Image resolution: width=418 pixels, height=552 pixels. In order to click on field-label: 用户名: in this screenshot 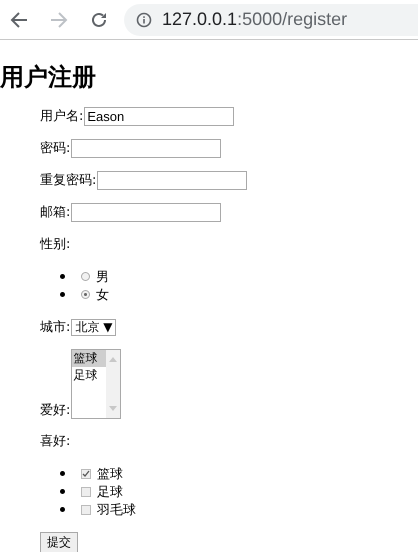, I will do `click(62, 116)`.